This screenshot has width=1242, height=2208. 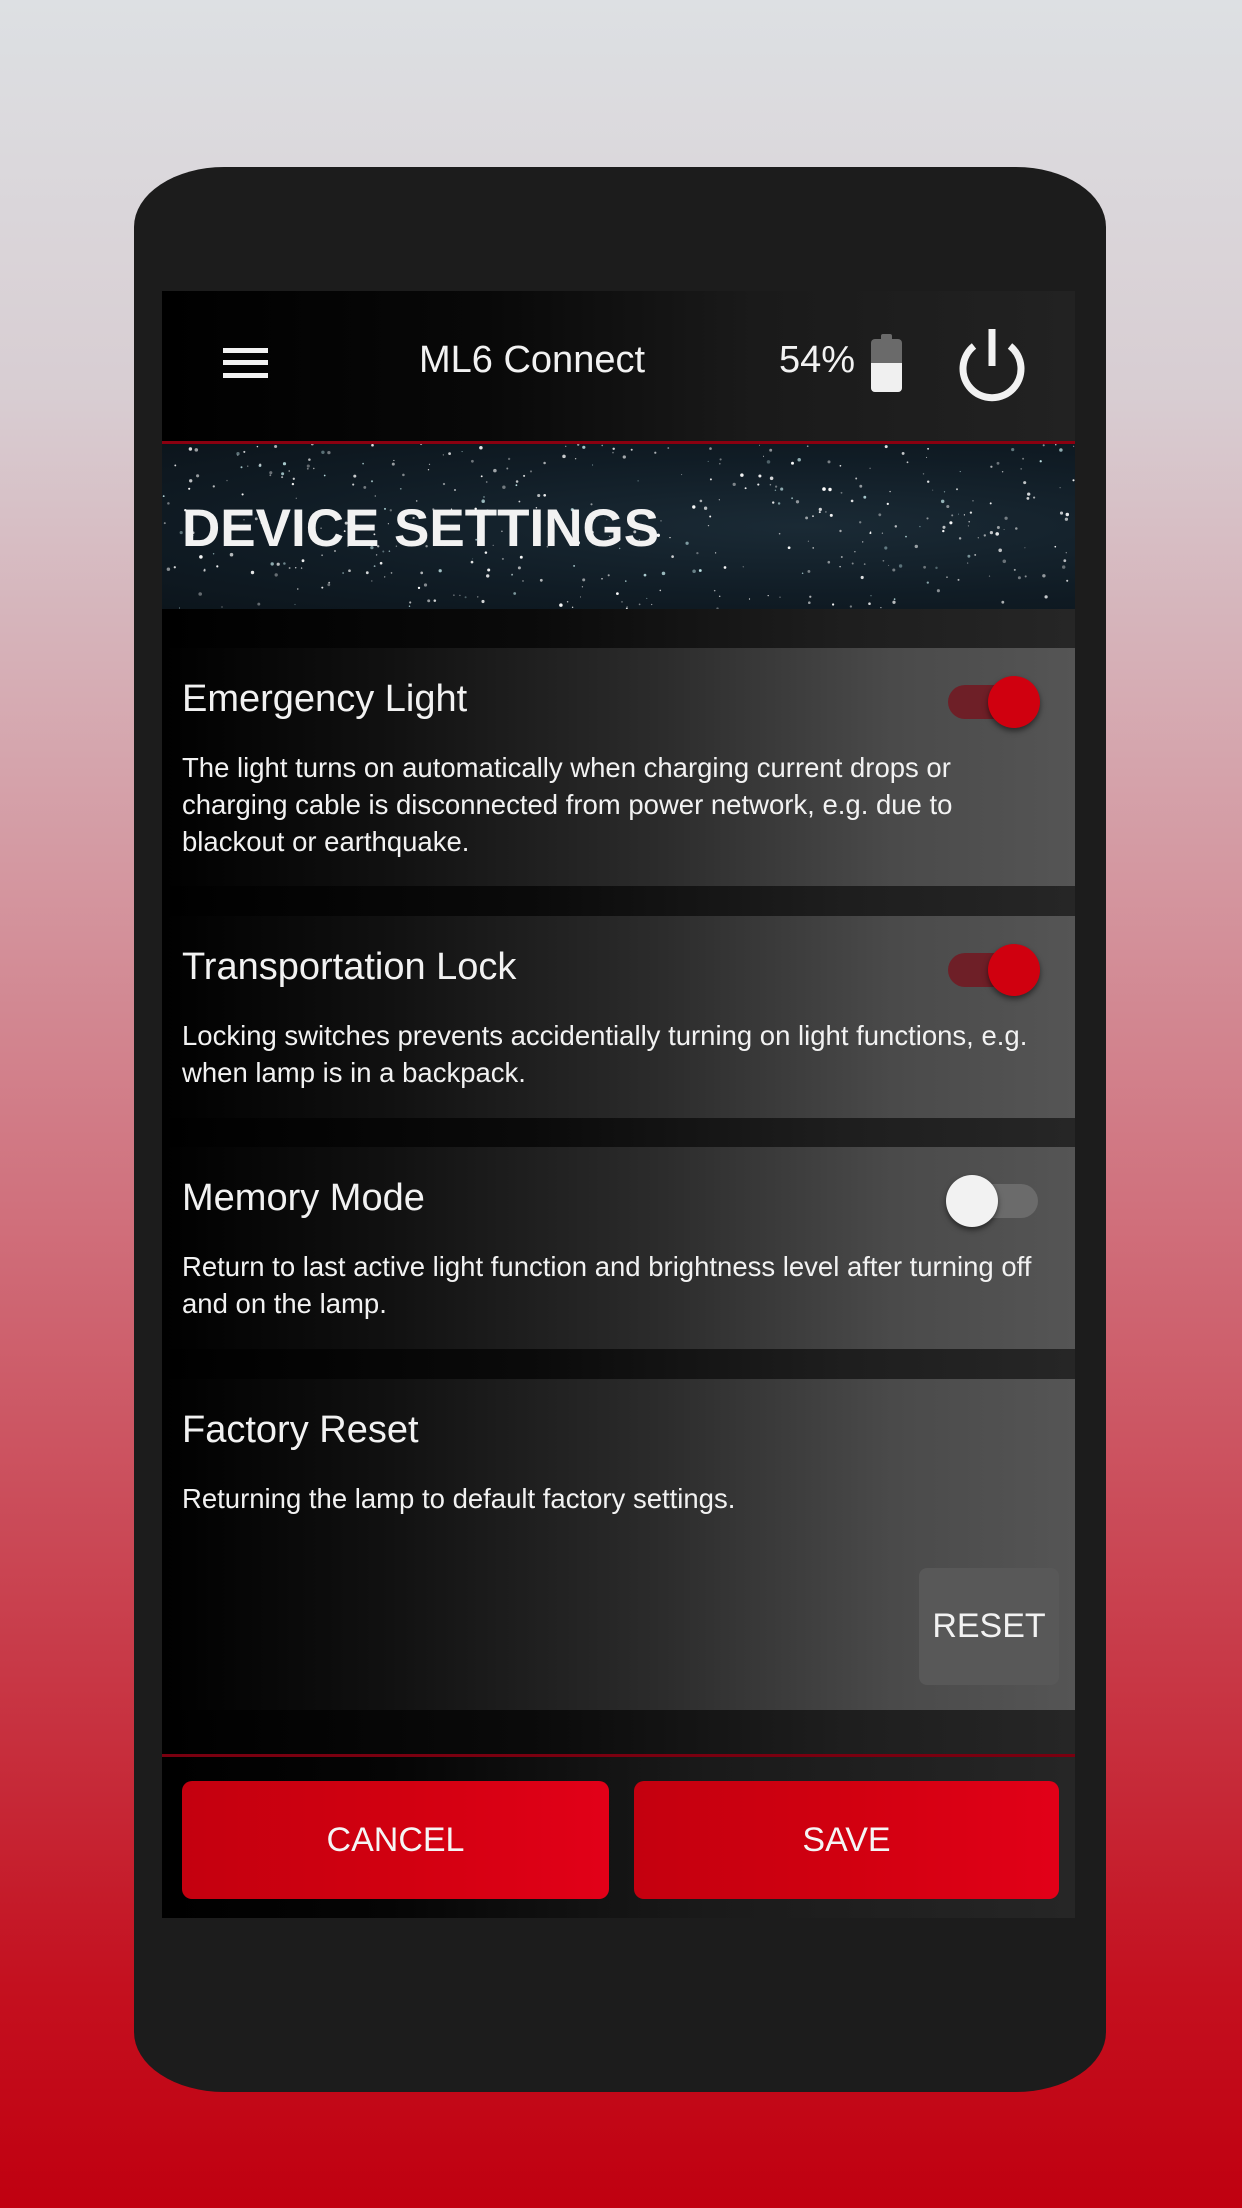 I want to click on page-title: DEVICE SETTINGS, so click(x=421, y=528).